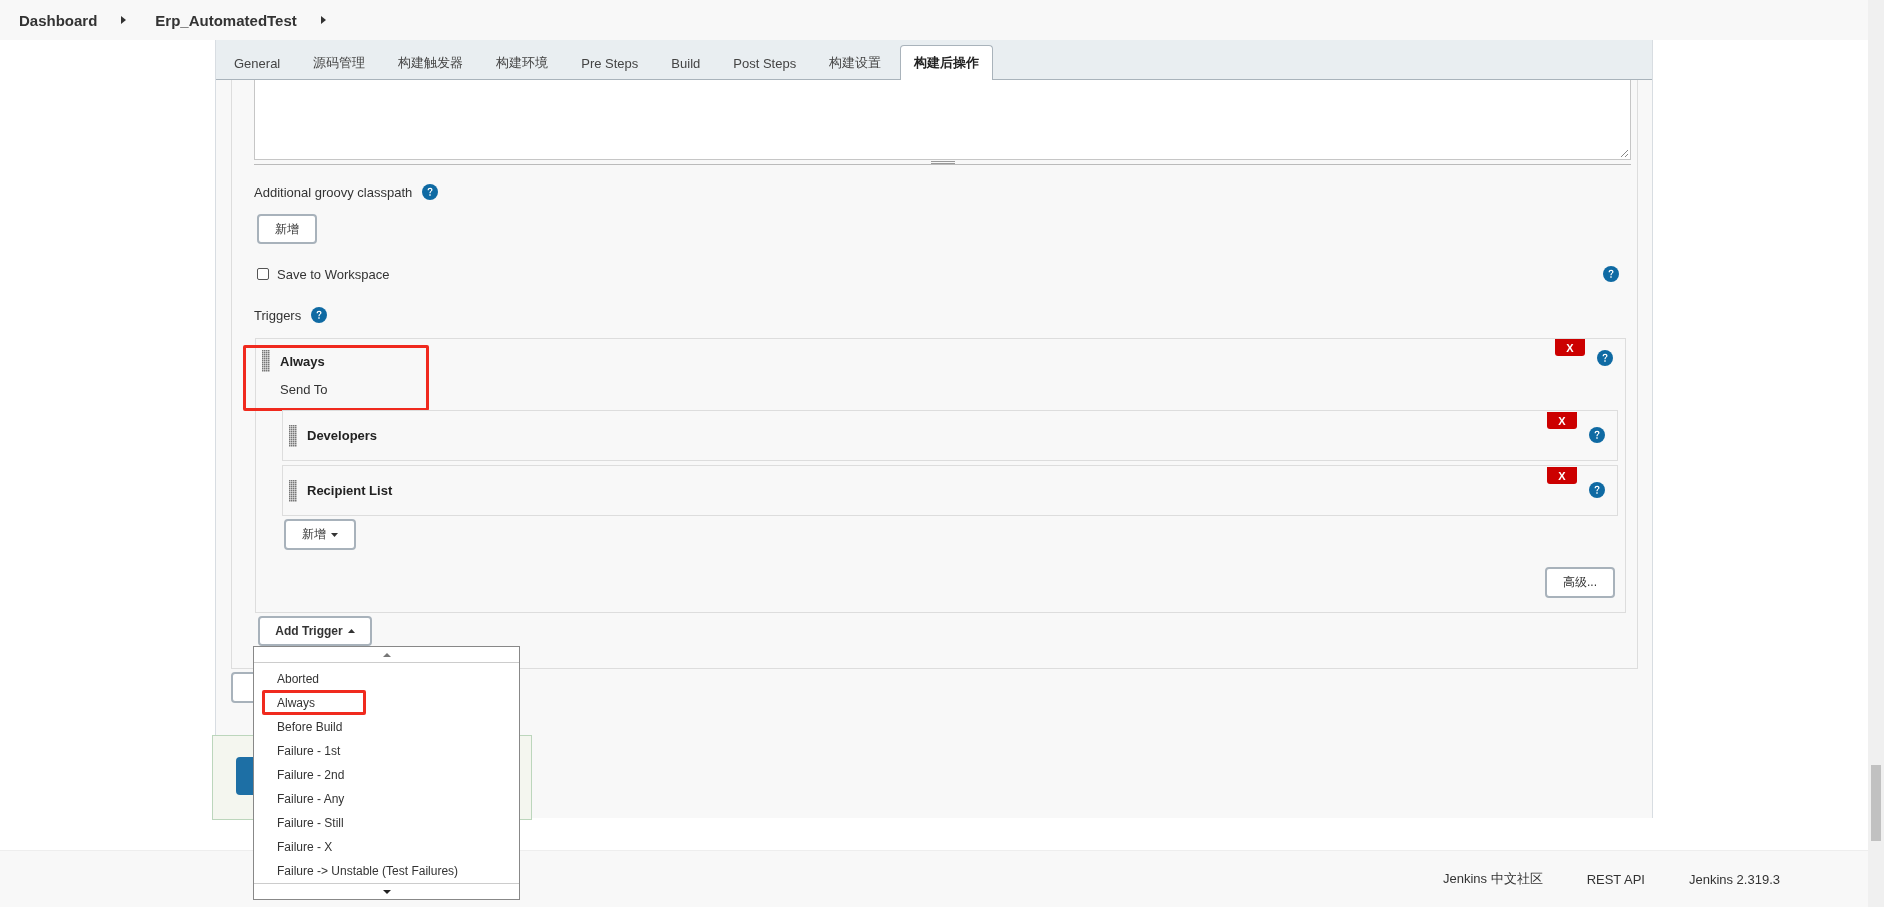 This screenshot has width=1884, height=907. I want to click on field-label: Send To, so click(304, 389).